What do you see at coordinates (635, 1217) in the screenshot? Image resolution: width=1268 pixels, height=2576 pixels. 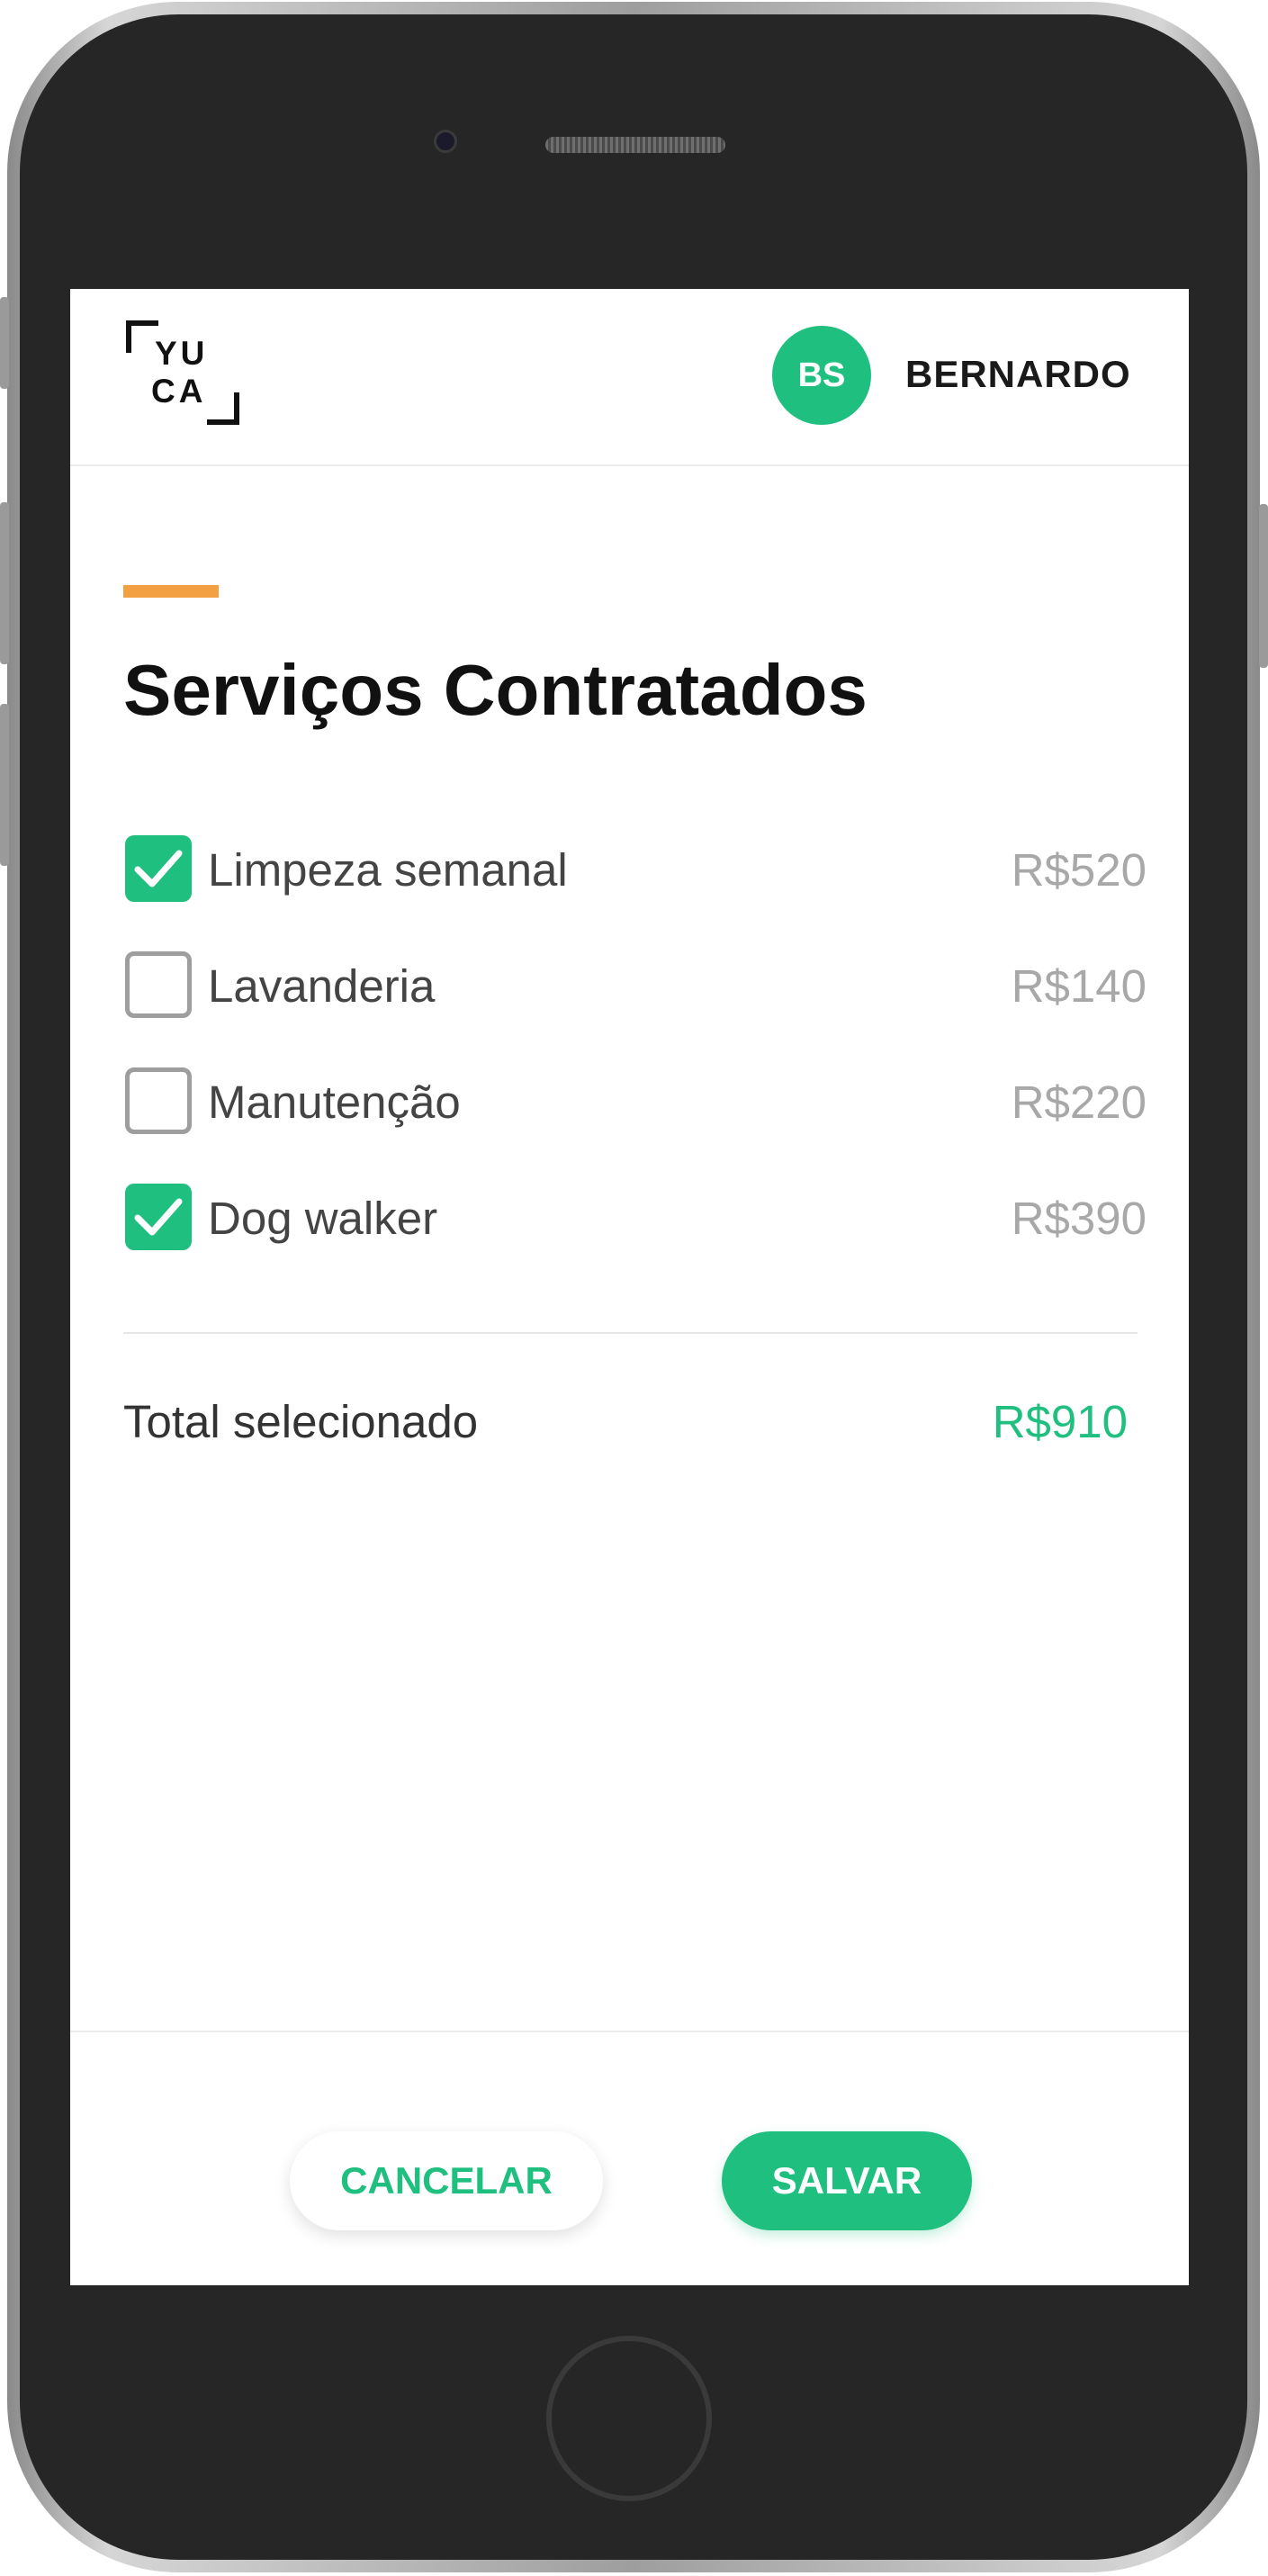 I see `service-item-dog-walker: Dog walker R$390` at bounding box center [635, 1217].